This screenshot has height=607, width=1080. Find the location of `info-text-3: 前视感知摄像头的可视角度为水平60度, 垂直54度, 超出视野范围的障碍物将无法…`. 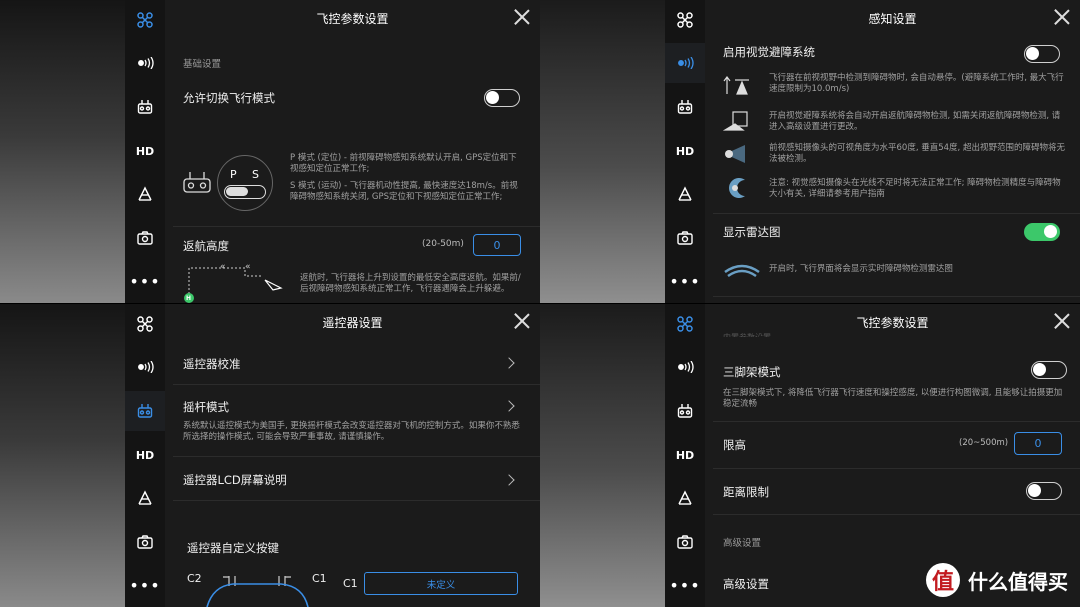

info-text-3: 前视感知摄像头的可视角度为水平60度, 垂直54度, 超出视野范围的障碍物将无法… is located at coordinates (917, 153).